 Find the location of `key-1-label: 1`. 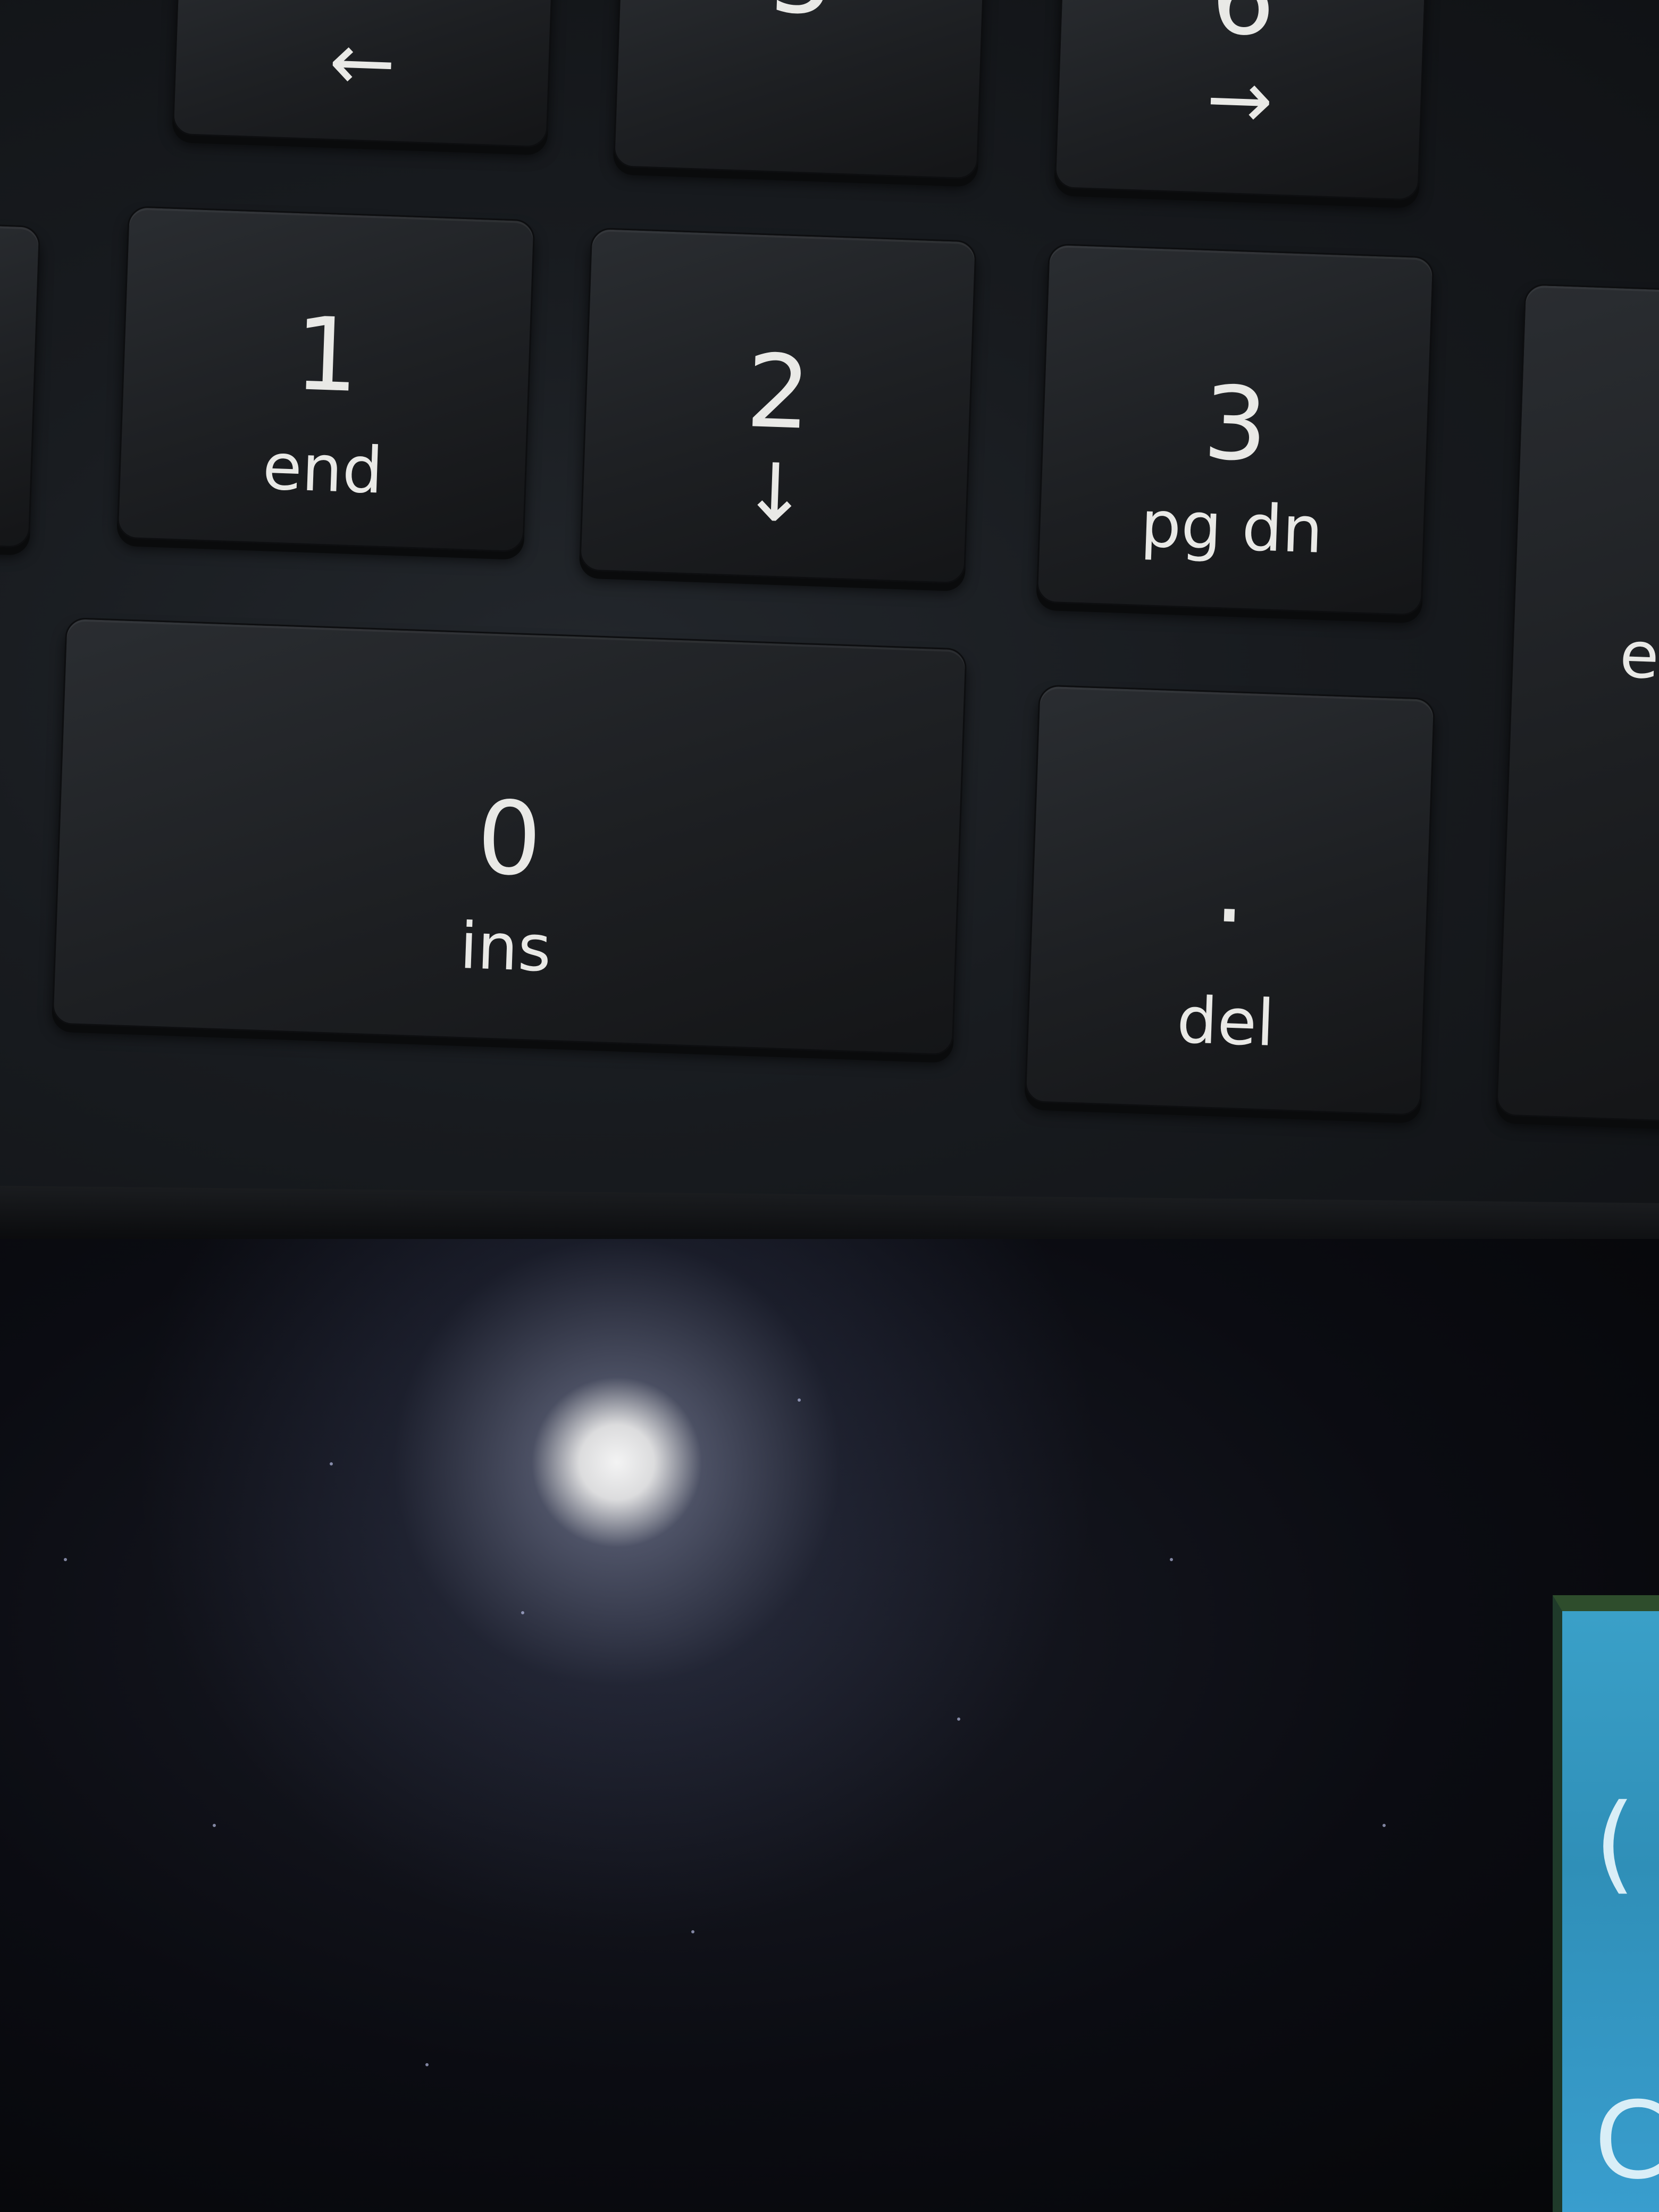

key-1-label: 1 is located at coordinates (326, 355).